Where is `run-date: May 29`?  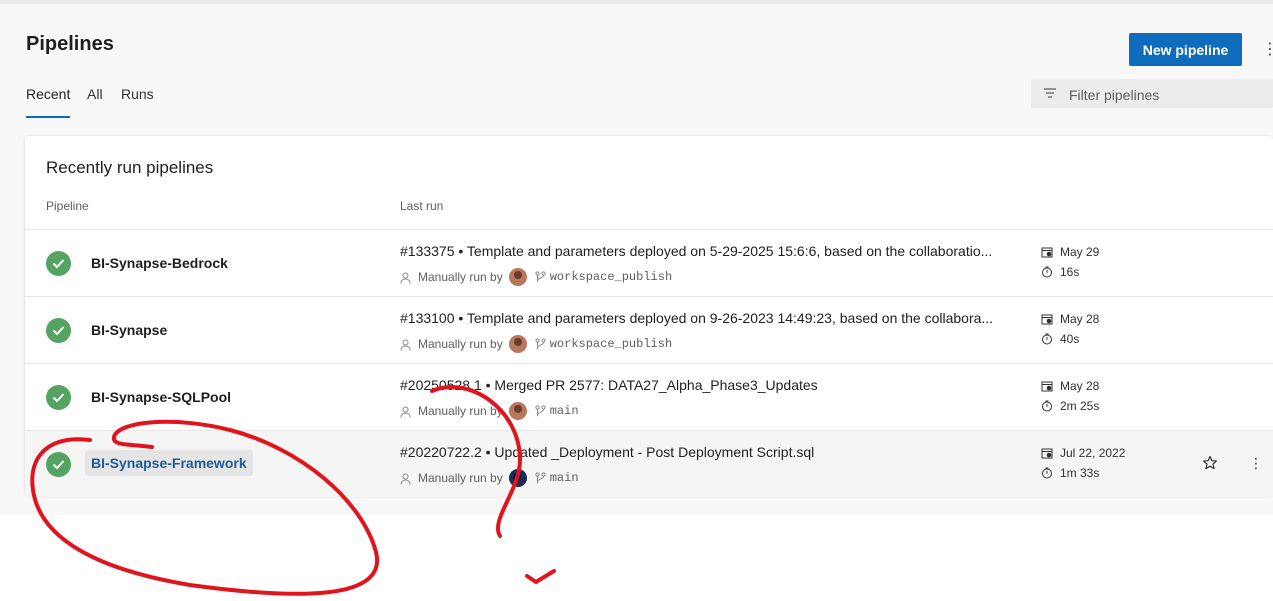 run-date: May 29 is located at coordinates (1070, 252).